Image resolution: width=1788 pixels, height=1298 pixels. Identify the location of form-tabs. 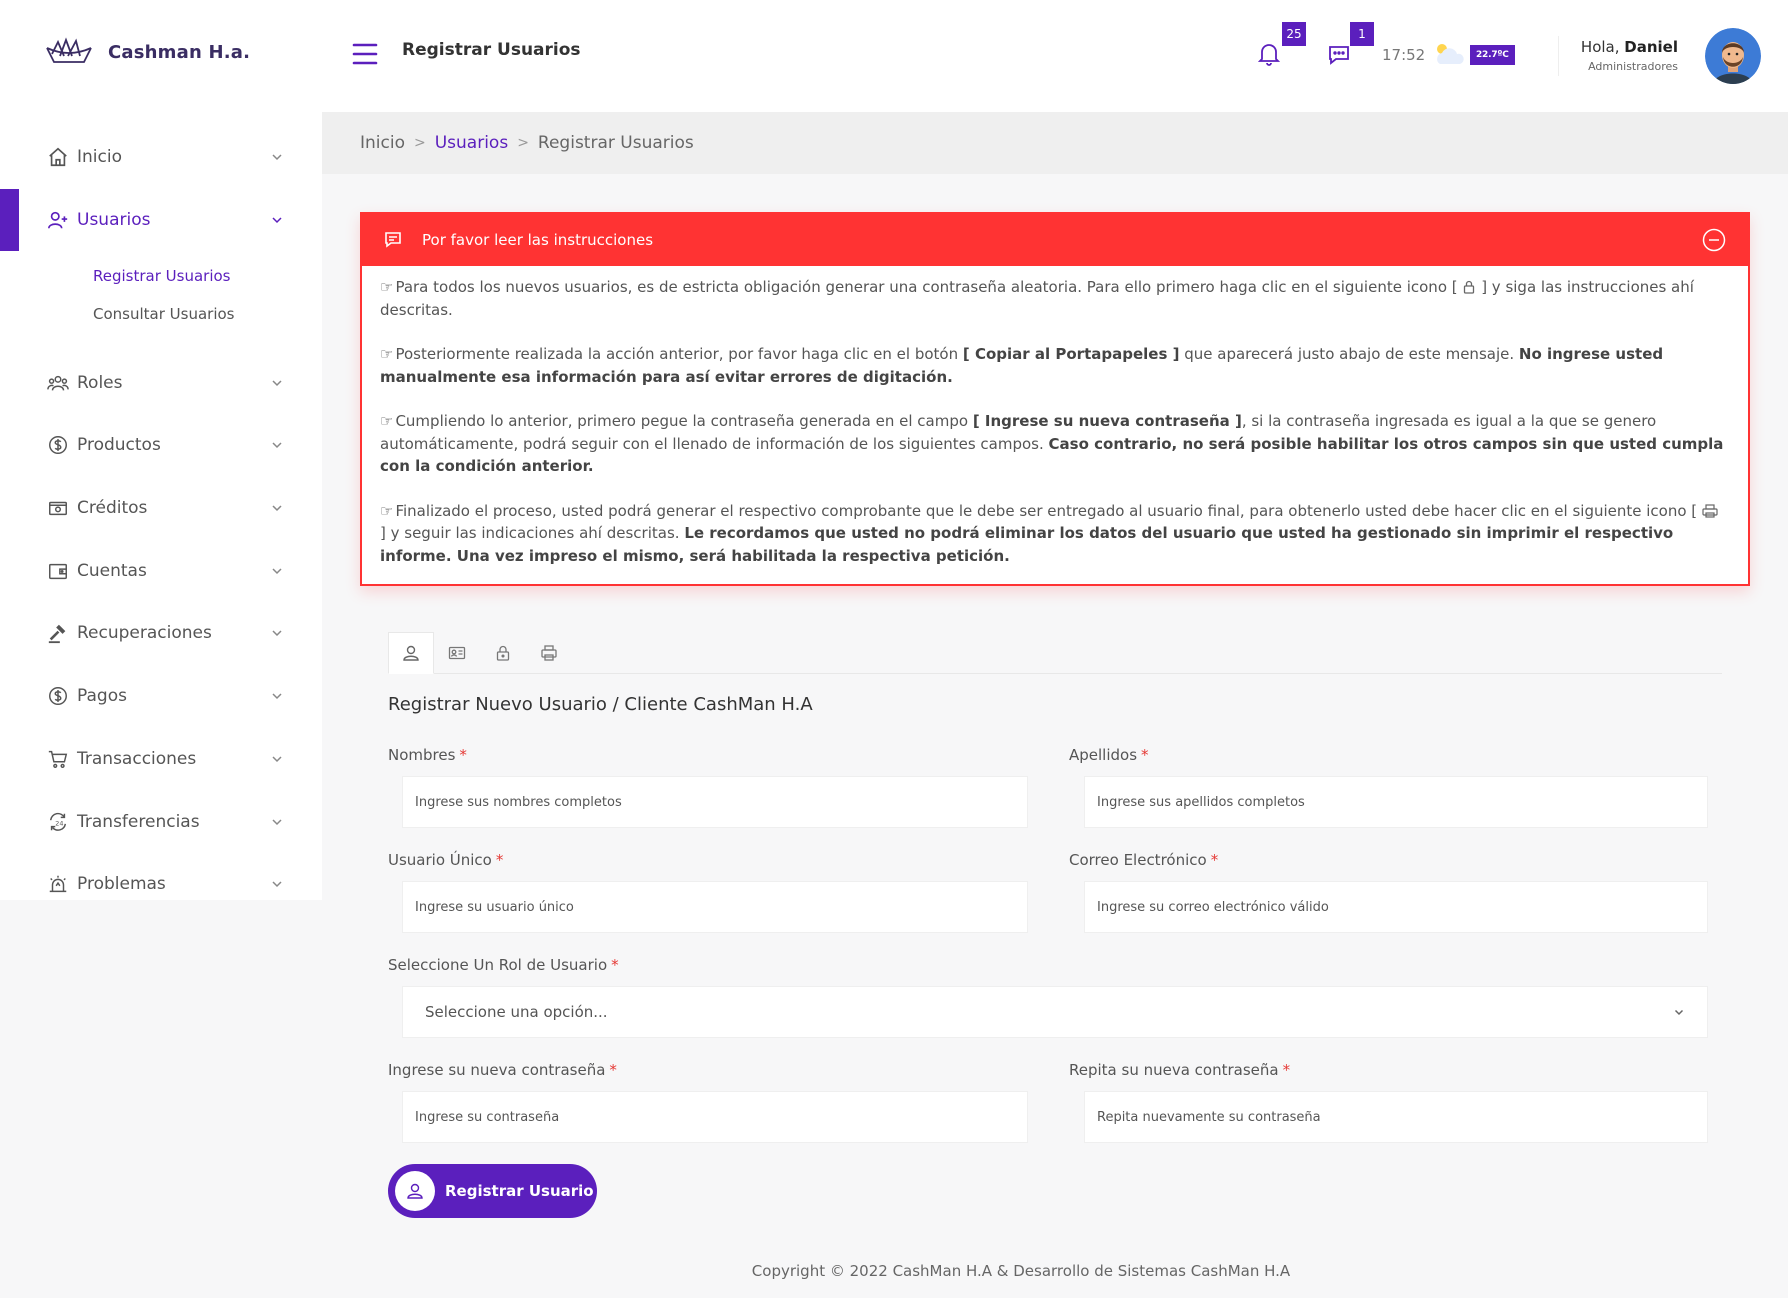
(1055, 653).